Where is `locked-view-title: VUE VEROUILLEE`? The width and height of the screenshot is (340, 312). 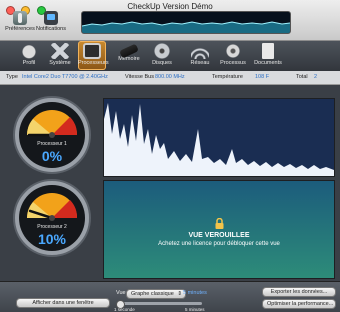
locked-view-title: VUE VEROUILLEE is located at coordinates (219, 235).